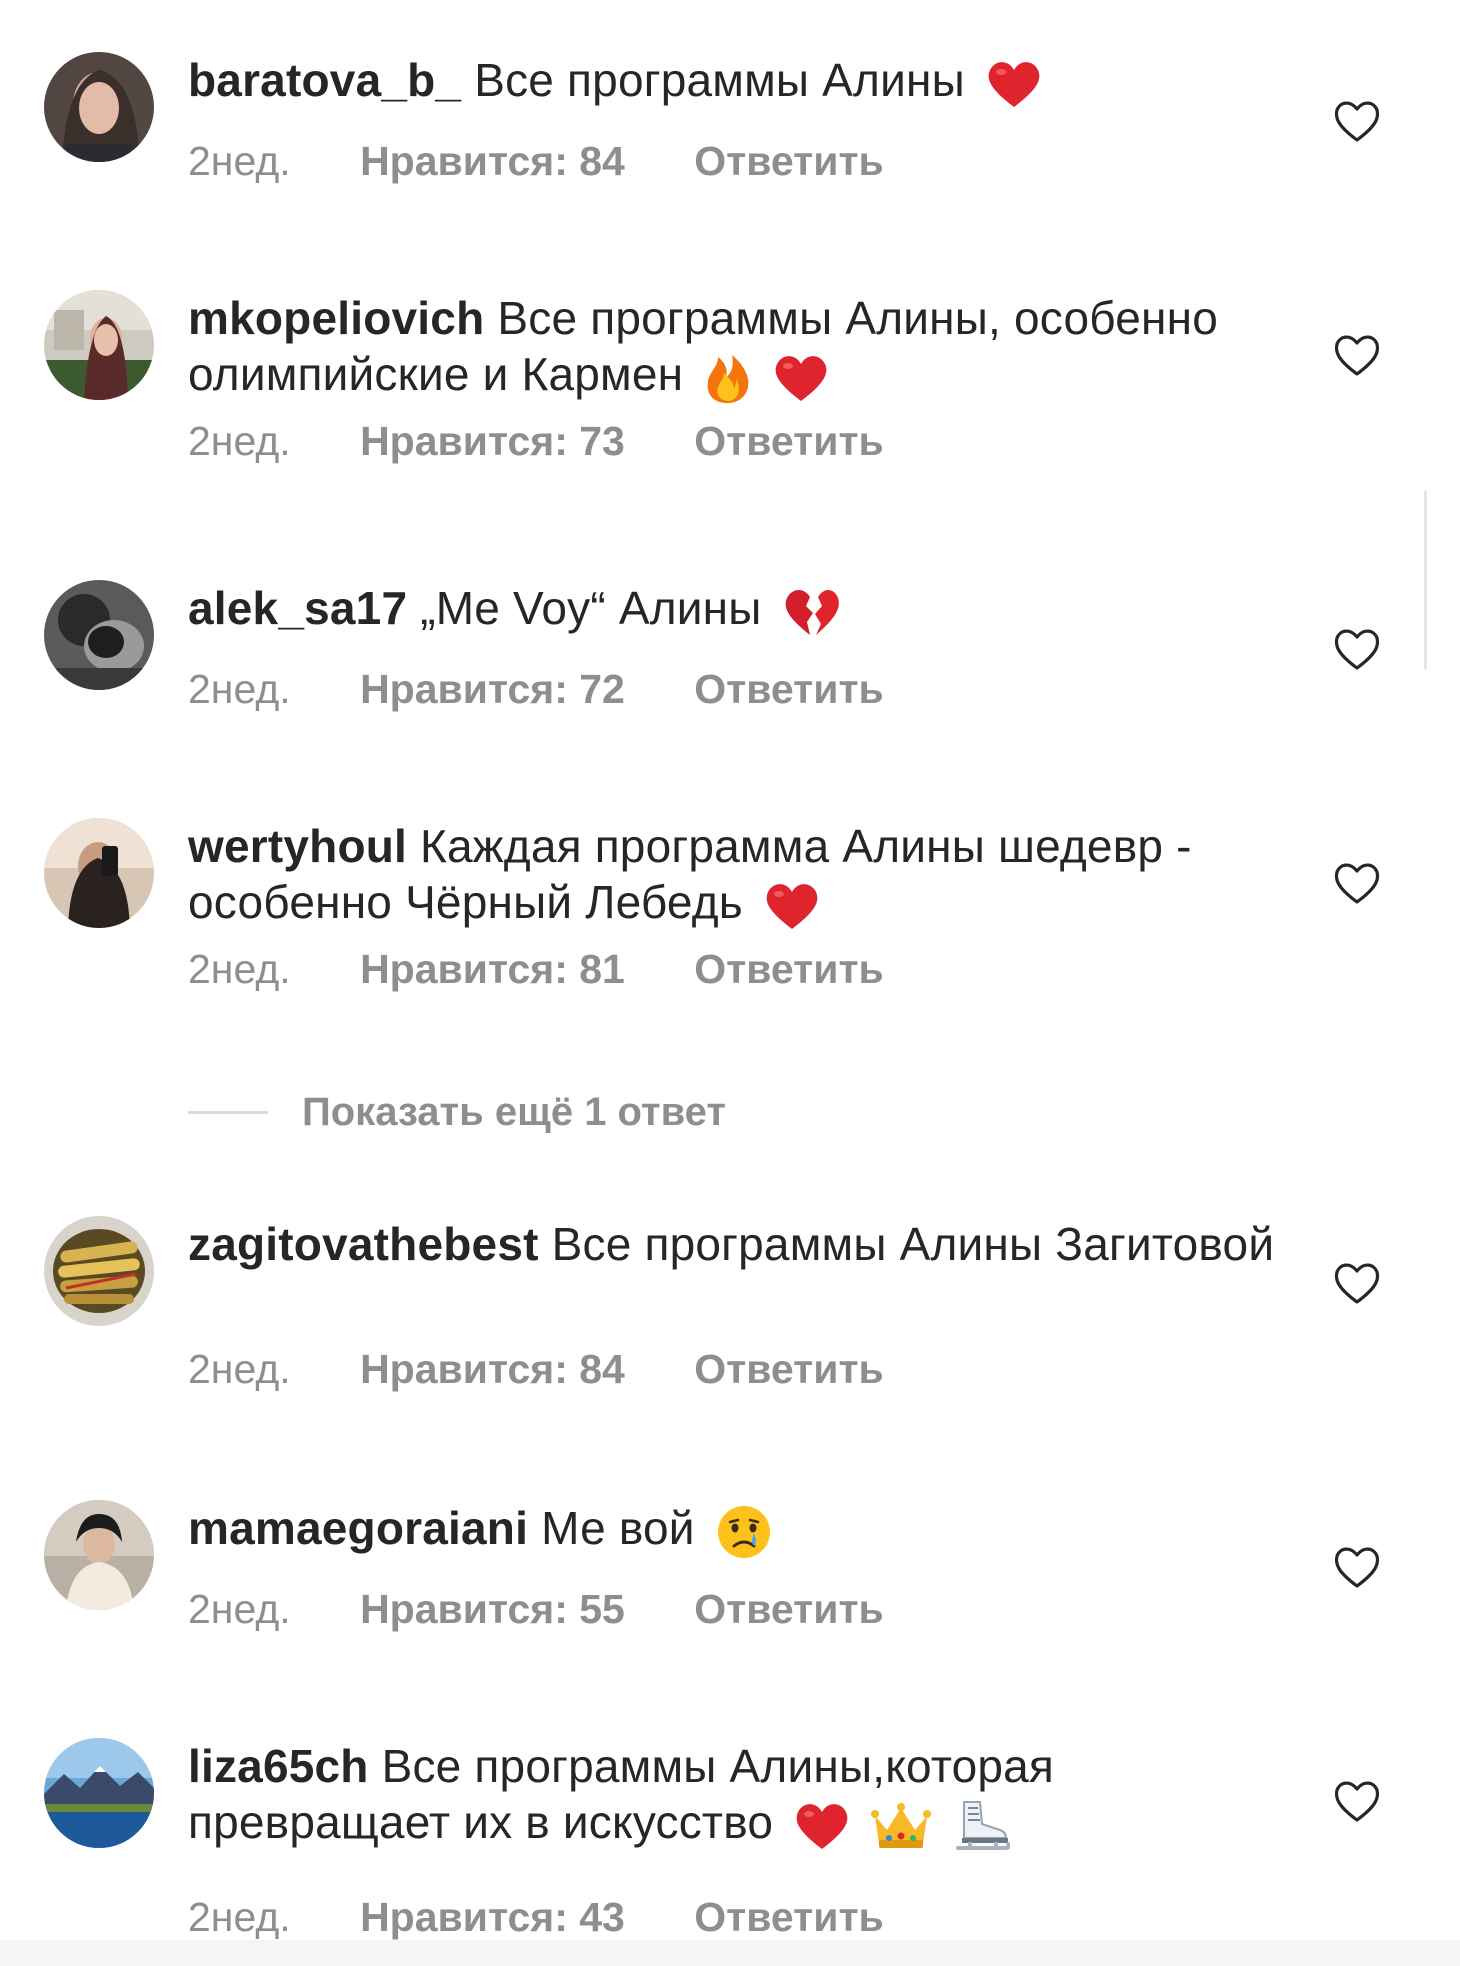  What do you see at coordinates (297, 846) in the screenshot?
I see `comment-username: wertyhoul` at bounding box center [297, 846].